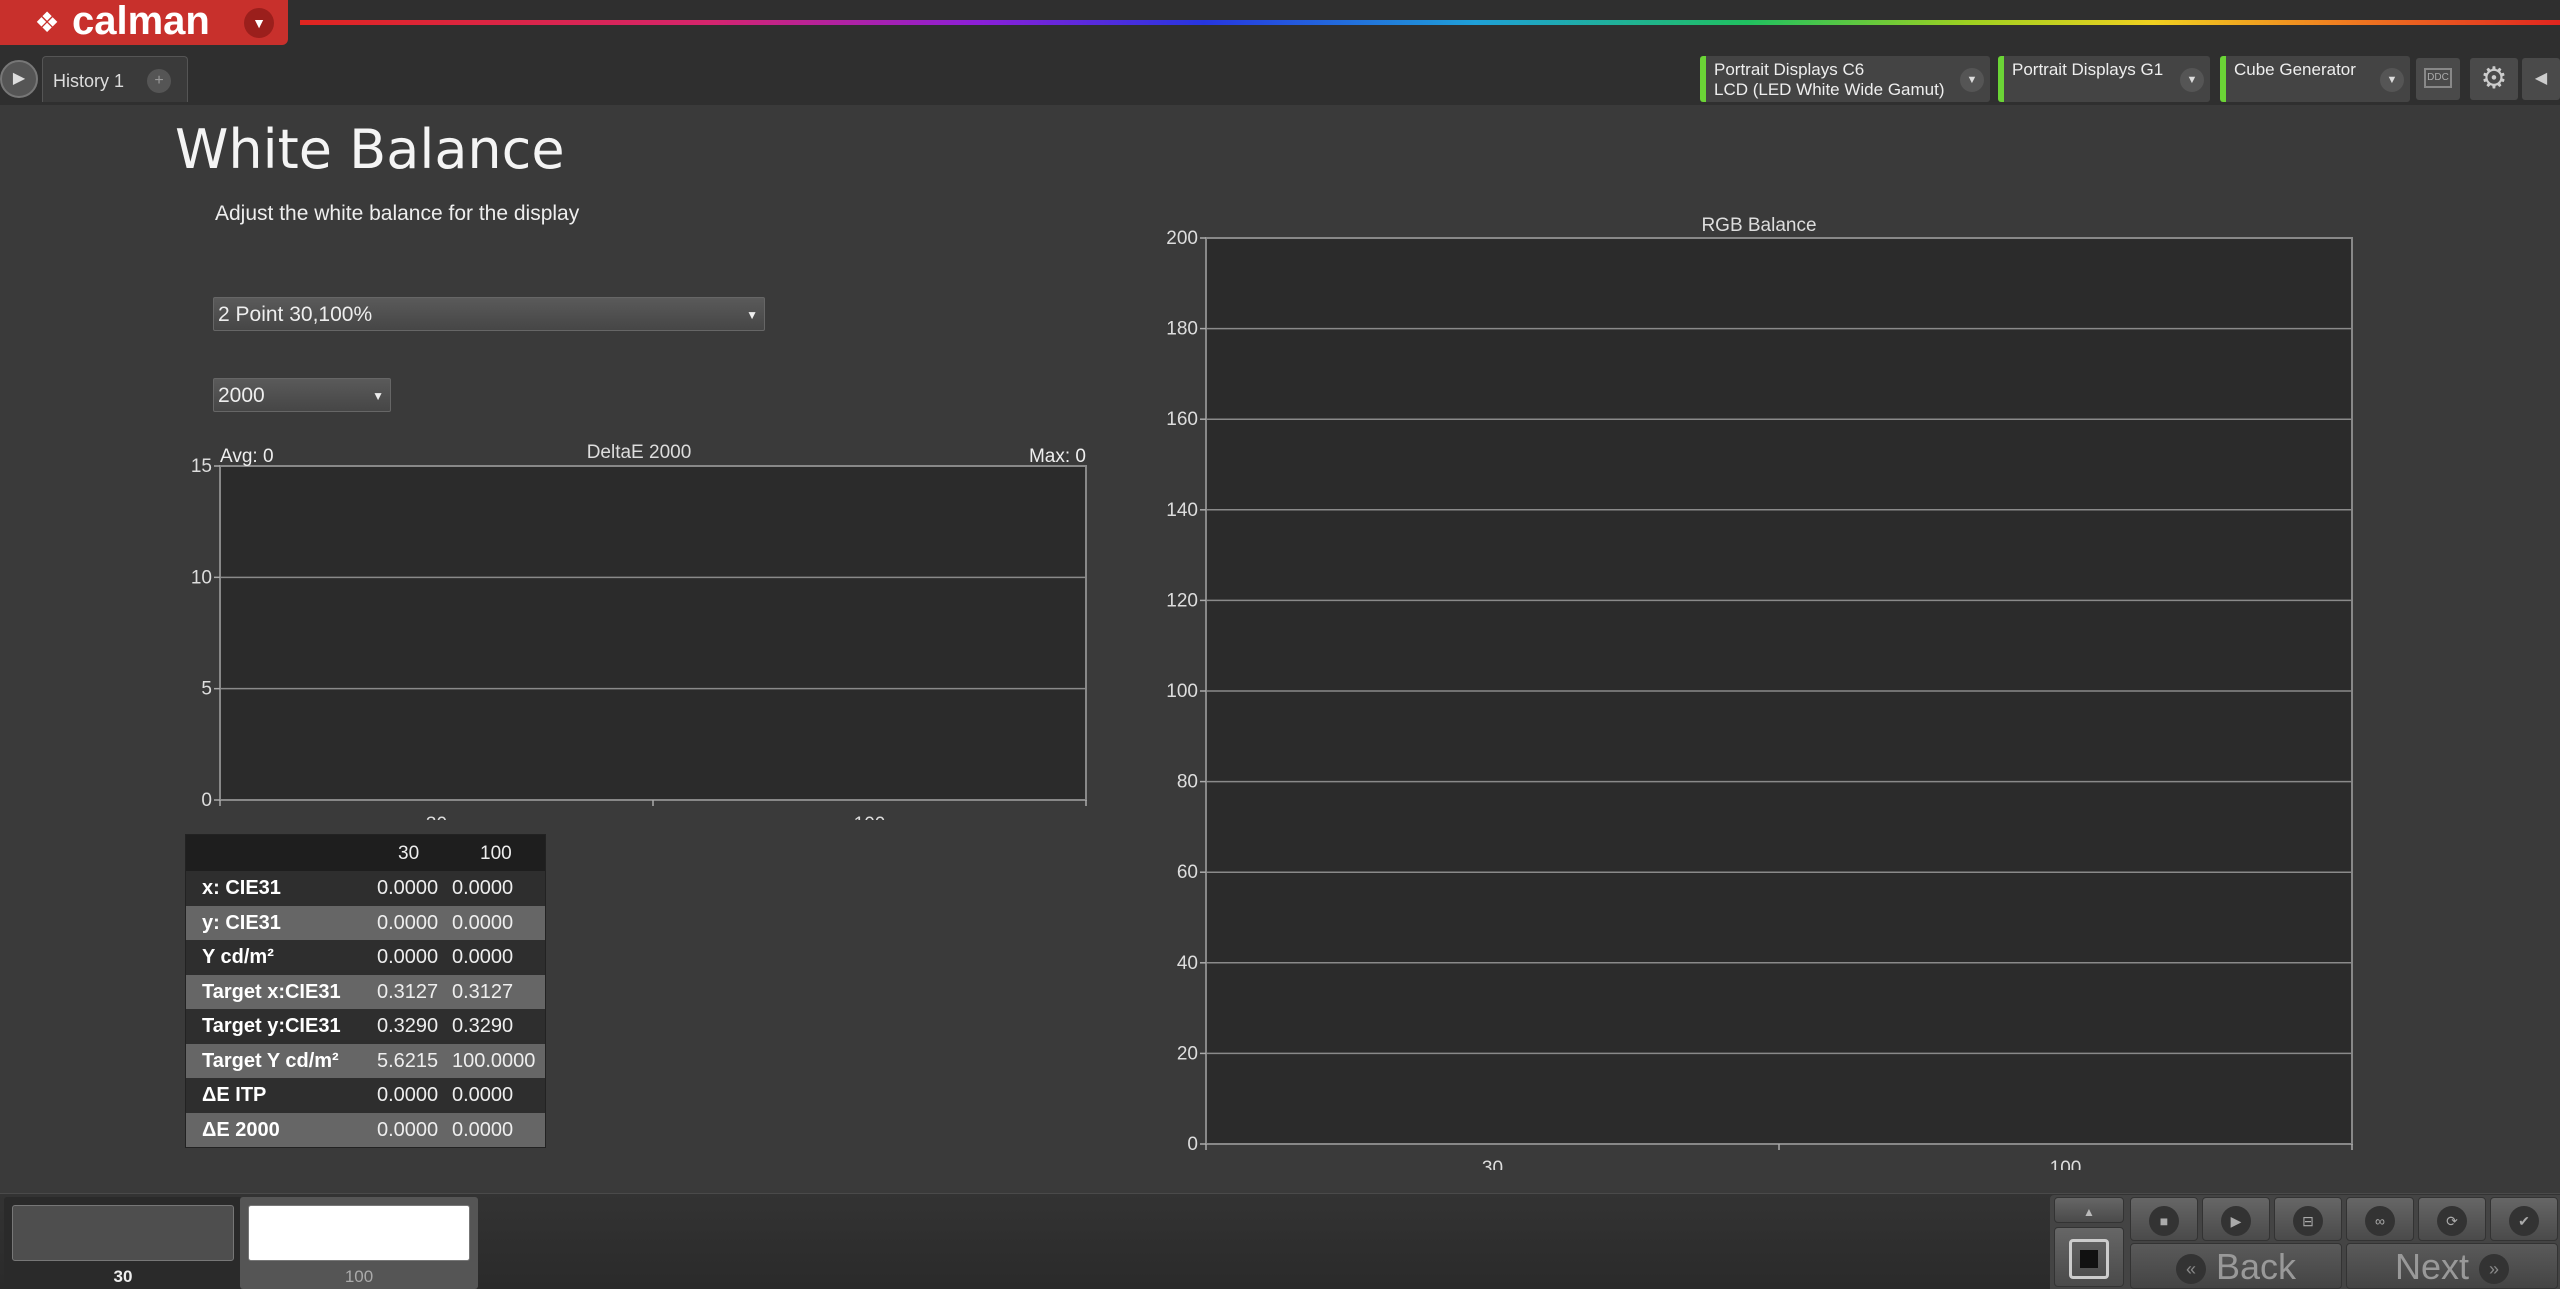 This screenshot has width=2560, height=1289. I want to click on table-row: Y cd/m² 0.0000 0.0000, so click(365, 957).